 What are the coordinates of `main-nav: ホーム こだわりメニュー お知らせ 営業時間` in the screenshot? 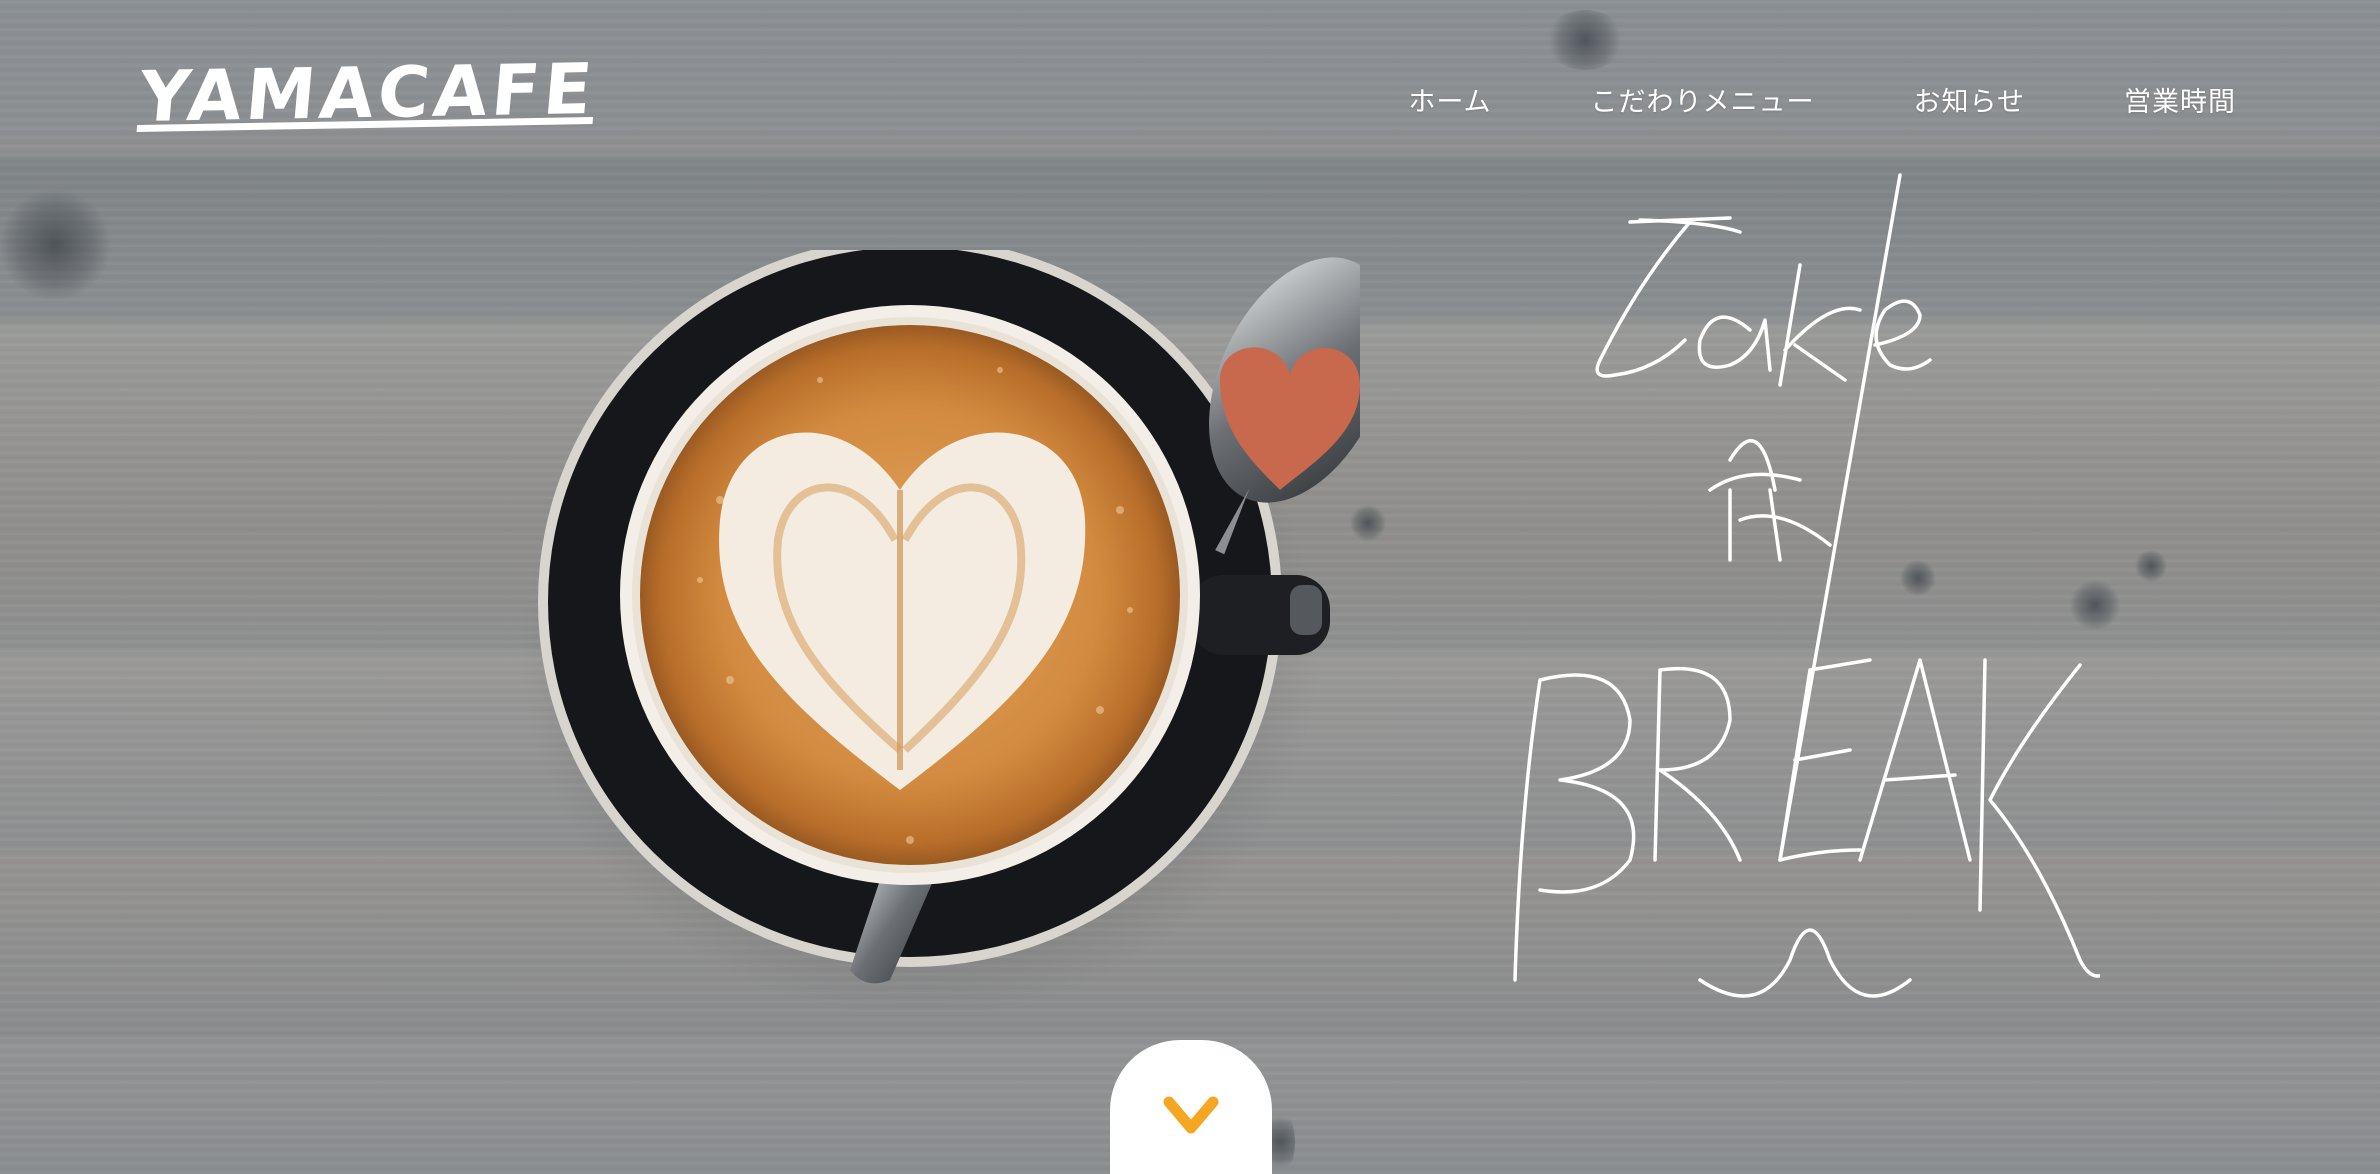 It's located at (1822, 99).